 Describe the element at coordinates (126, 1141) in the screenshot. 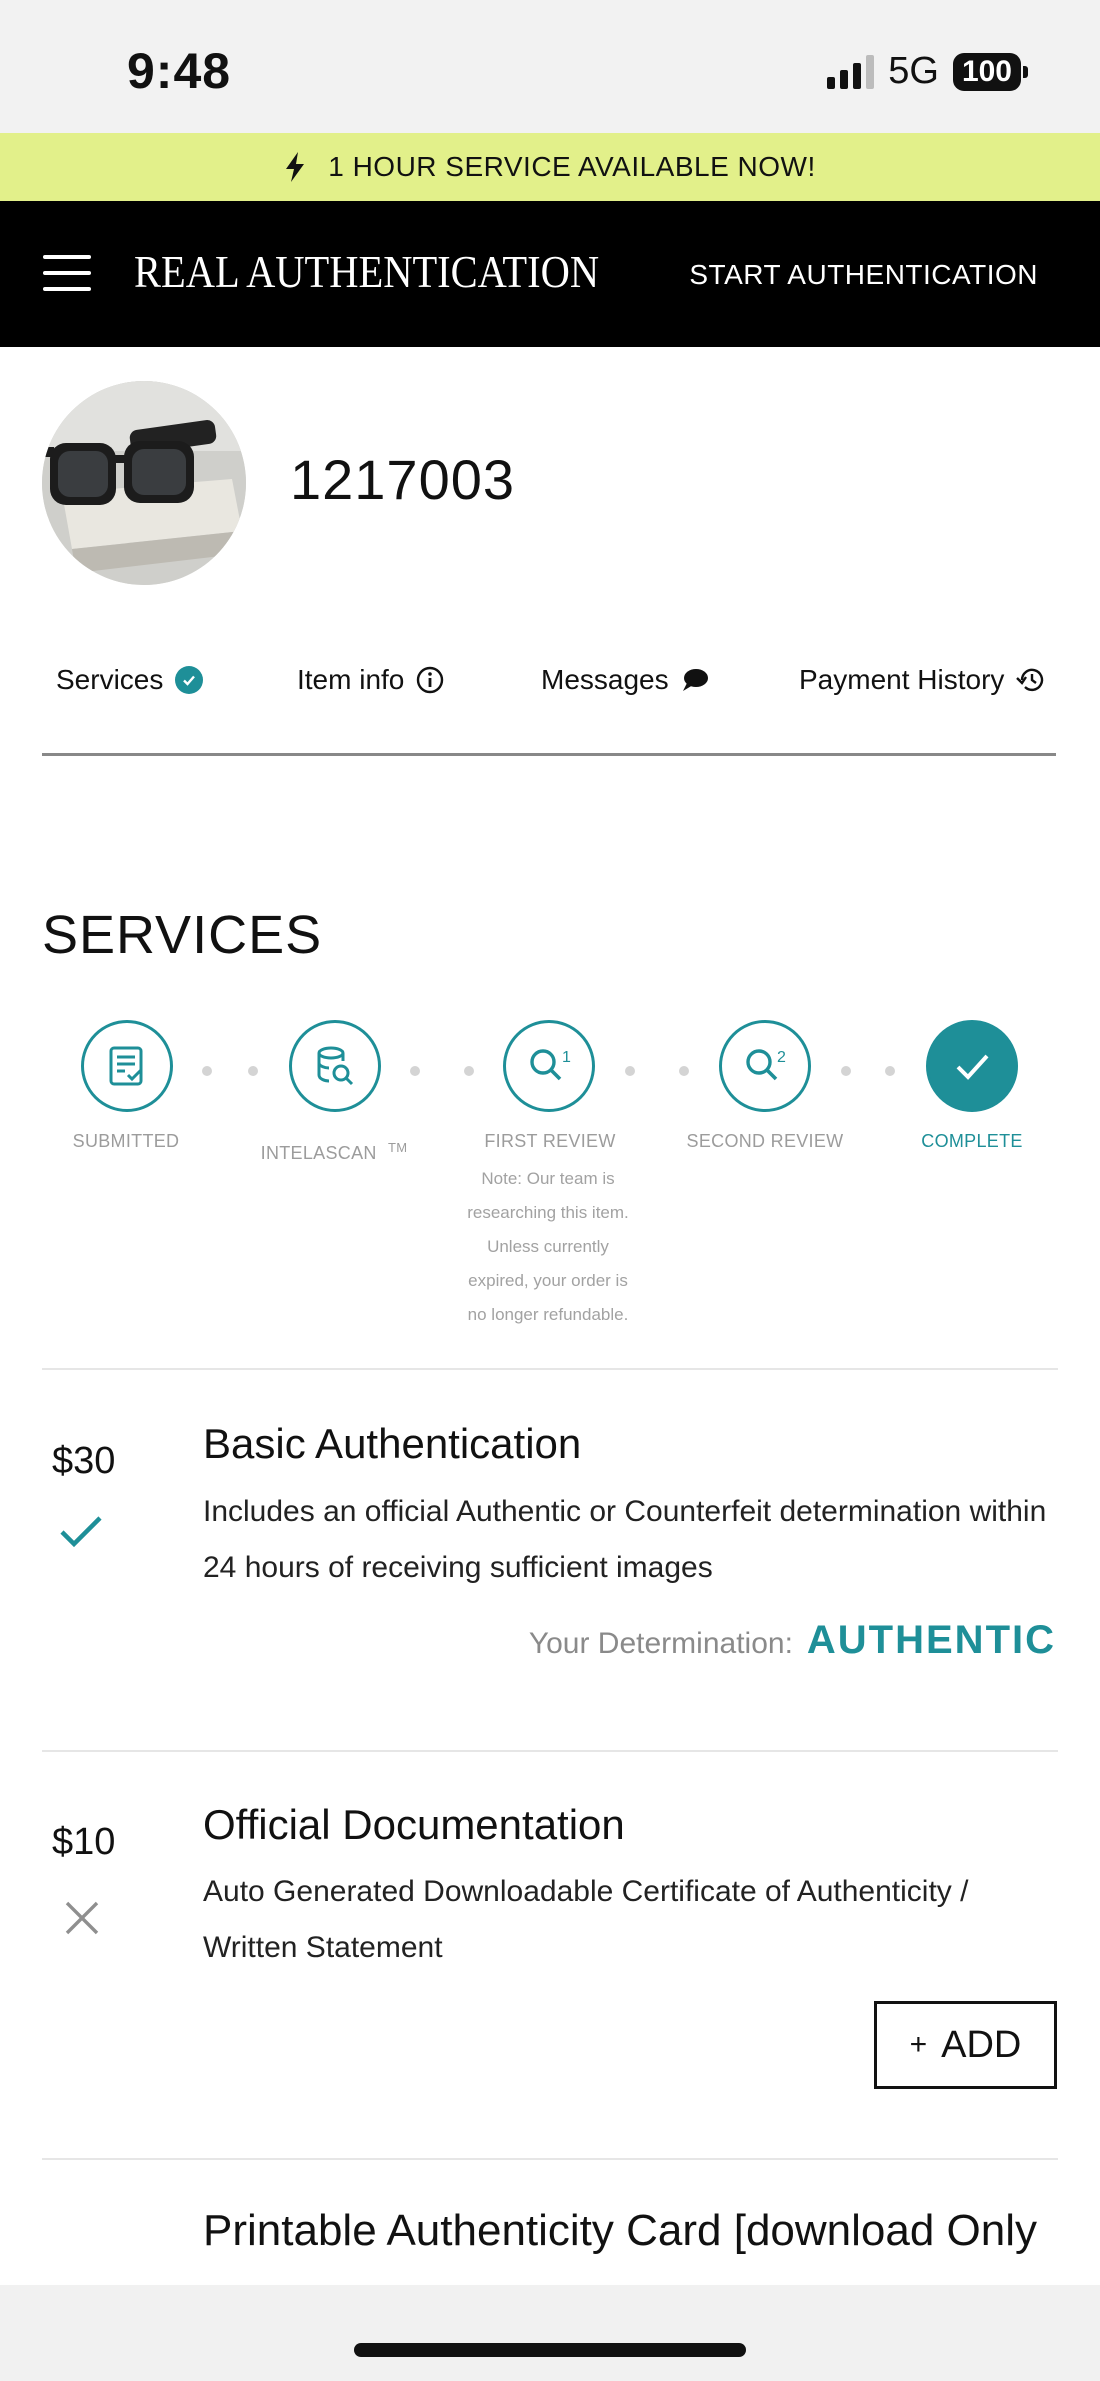

I see `step-label-submitted: SUBMITTED` at that location.